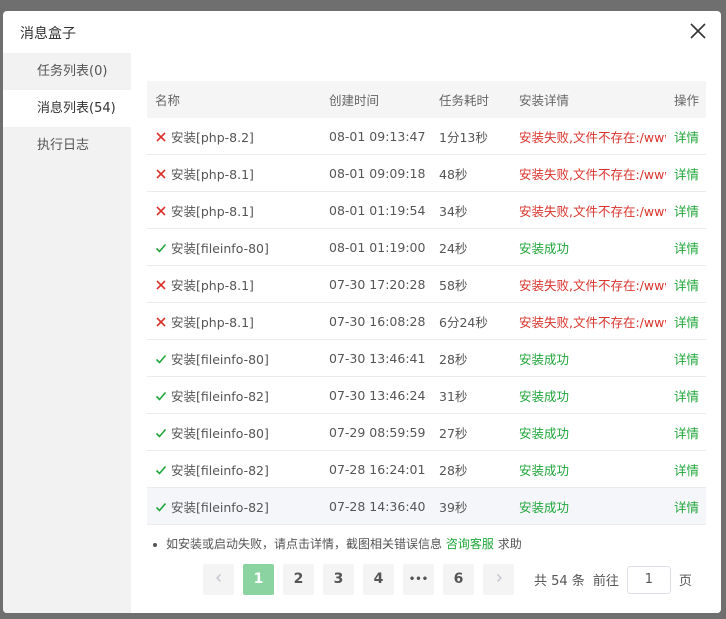  Describe the element at coordinates (471, 432) in the screenshot. I see `cell-duration: 27秒` at that location.